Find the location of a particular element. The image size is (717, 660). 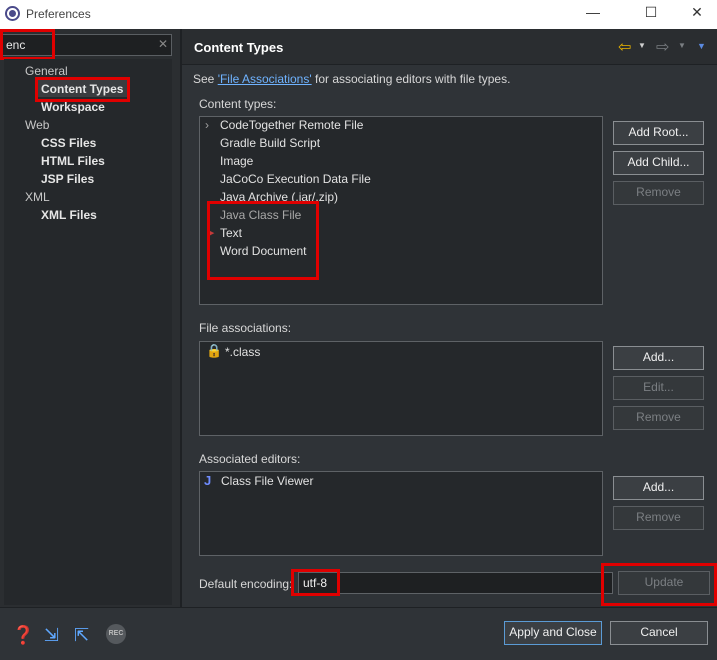

apply-and-close-button: Apply and Close is located at coordinates (553, 633).